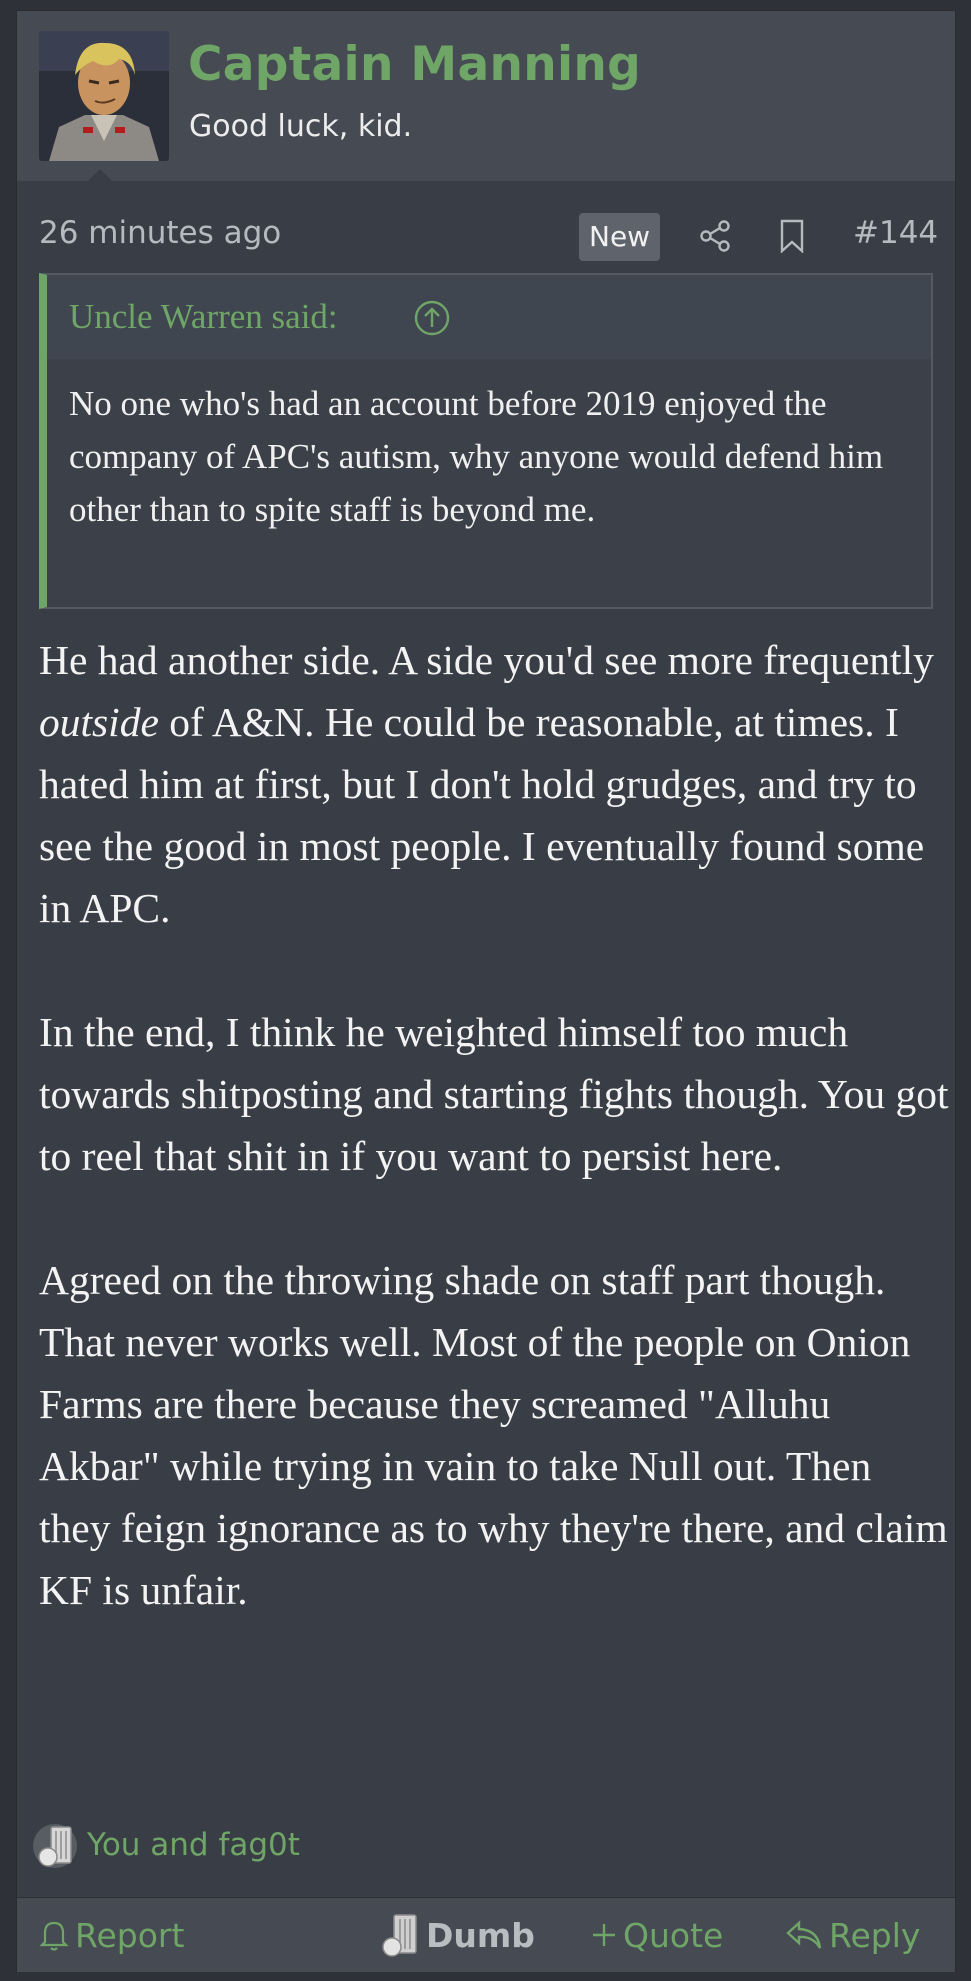  Describe the element at coordinates (620, 237) in the screenshot. I see `new-badge: New` at that location.